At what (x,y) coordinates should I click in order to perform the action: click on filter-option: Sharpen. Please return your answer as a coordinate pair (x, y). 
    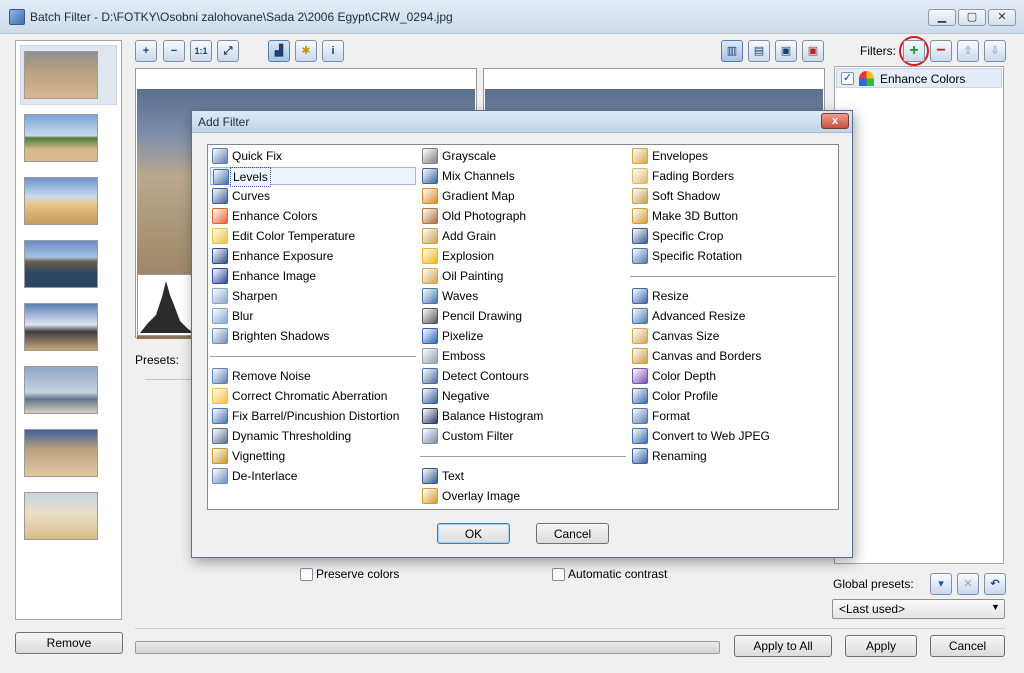
    Looking at the image, I should click on (313, 296).